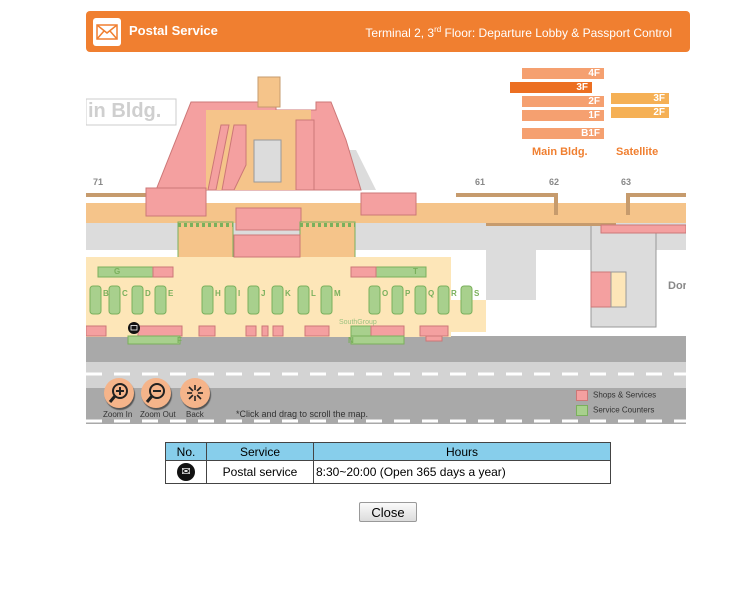  I want to click on col-no: No., so click(186, 451).